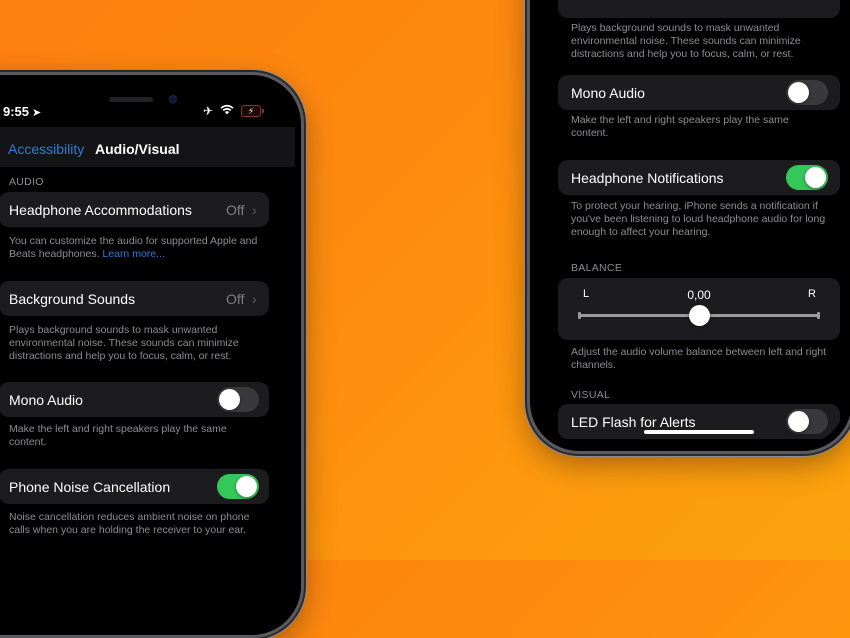 This screenshot has height=638, width=850. I want to click on volume-button, so click(527, 34).